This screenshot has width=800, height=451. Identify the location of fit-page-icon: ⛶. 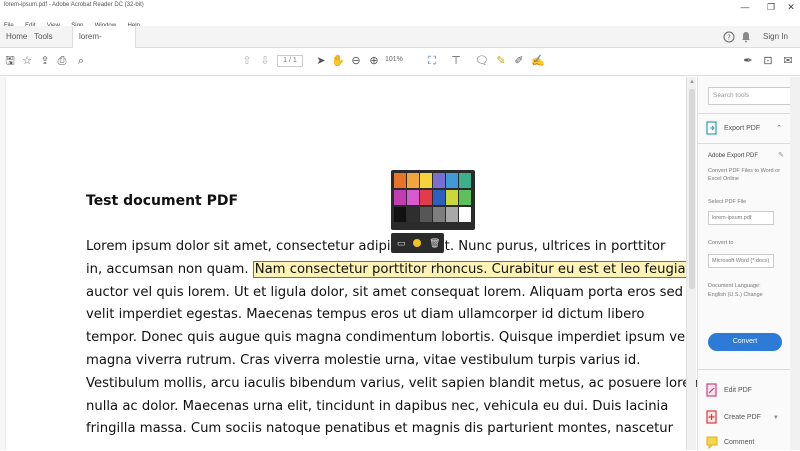
(432, 61).